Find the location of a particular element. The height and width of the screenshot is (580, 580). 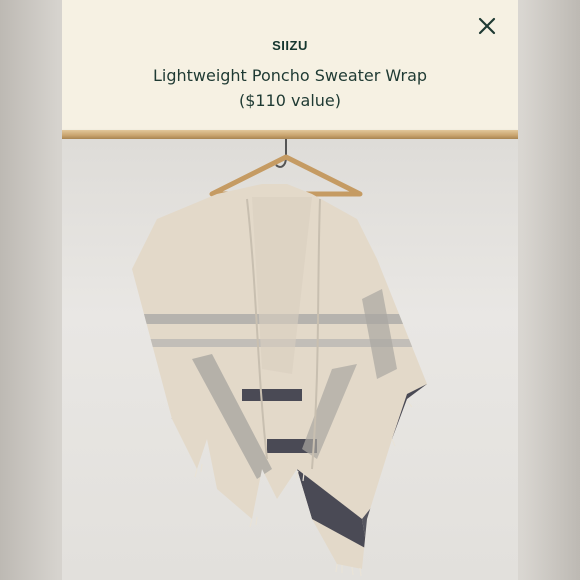

product-value: ($110 value) is located at coordinates (290, 100).